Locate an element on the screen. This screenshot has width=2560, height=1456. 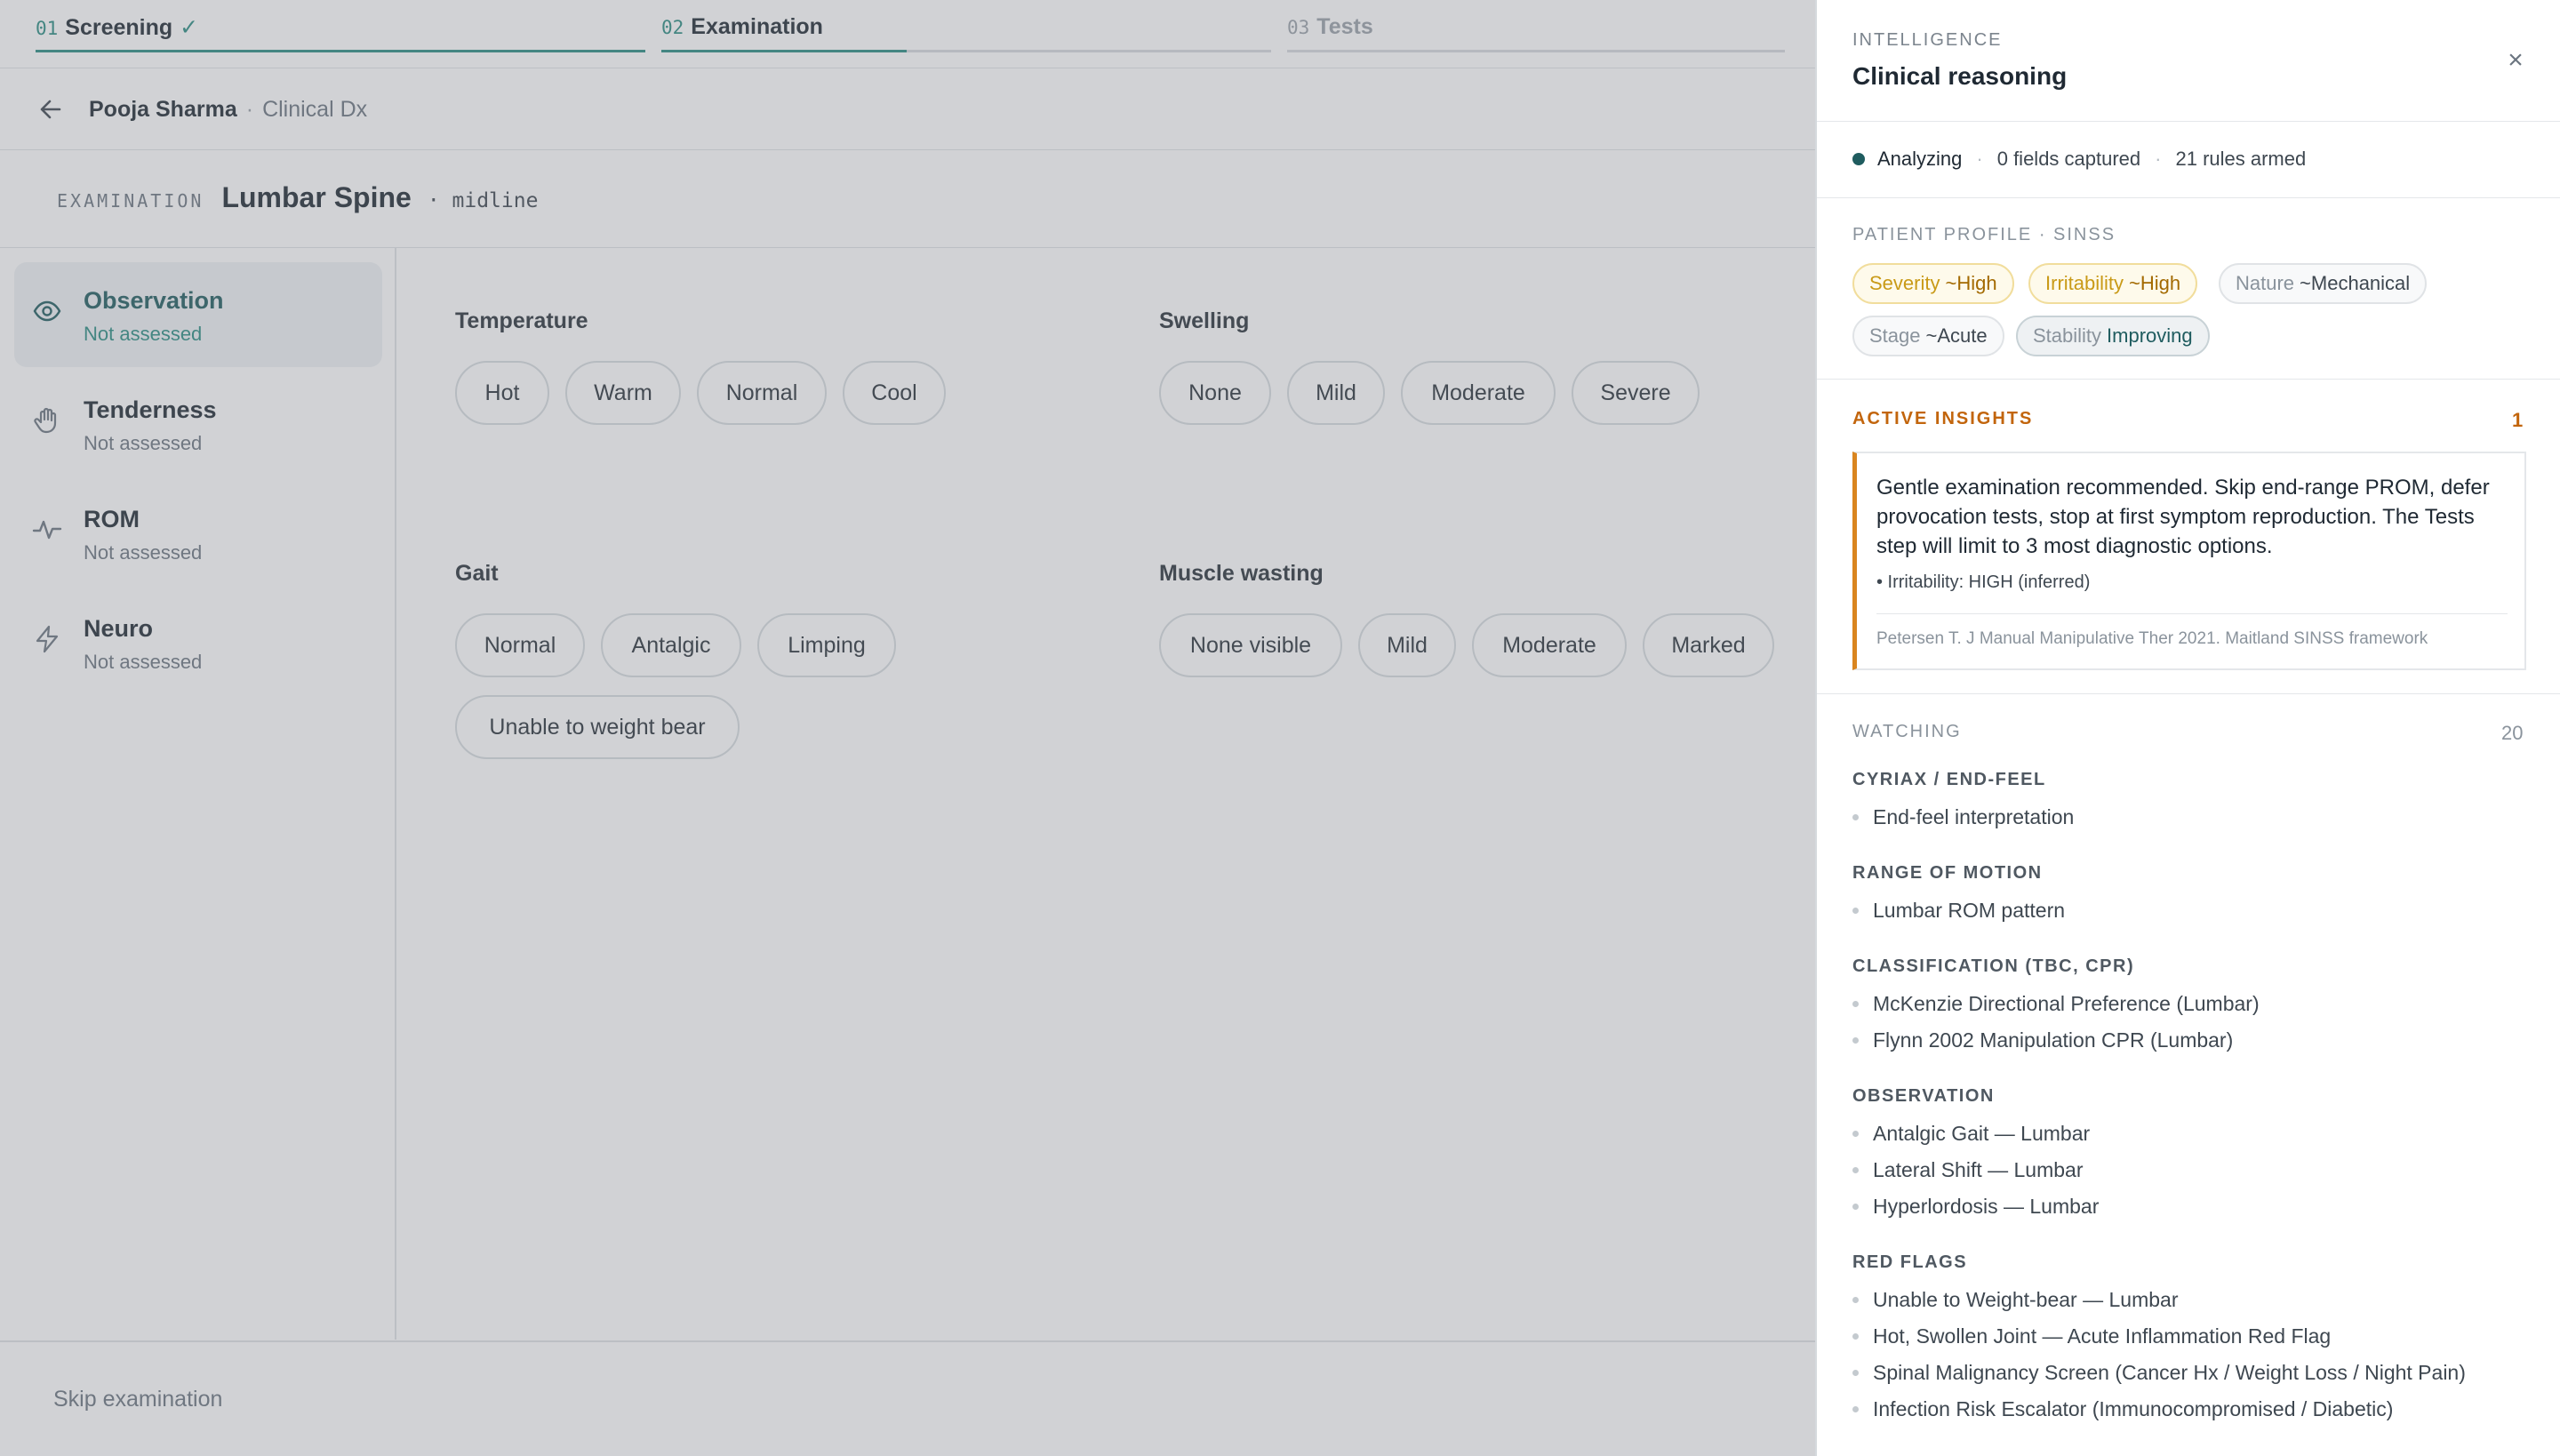
insights-count: 1 is located at coordinates (2518, 420).